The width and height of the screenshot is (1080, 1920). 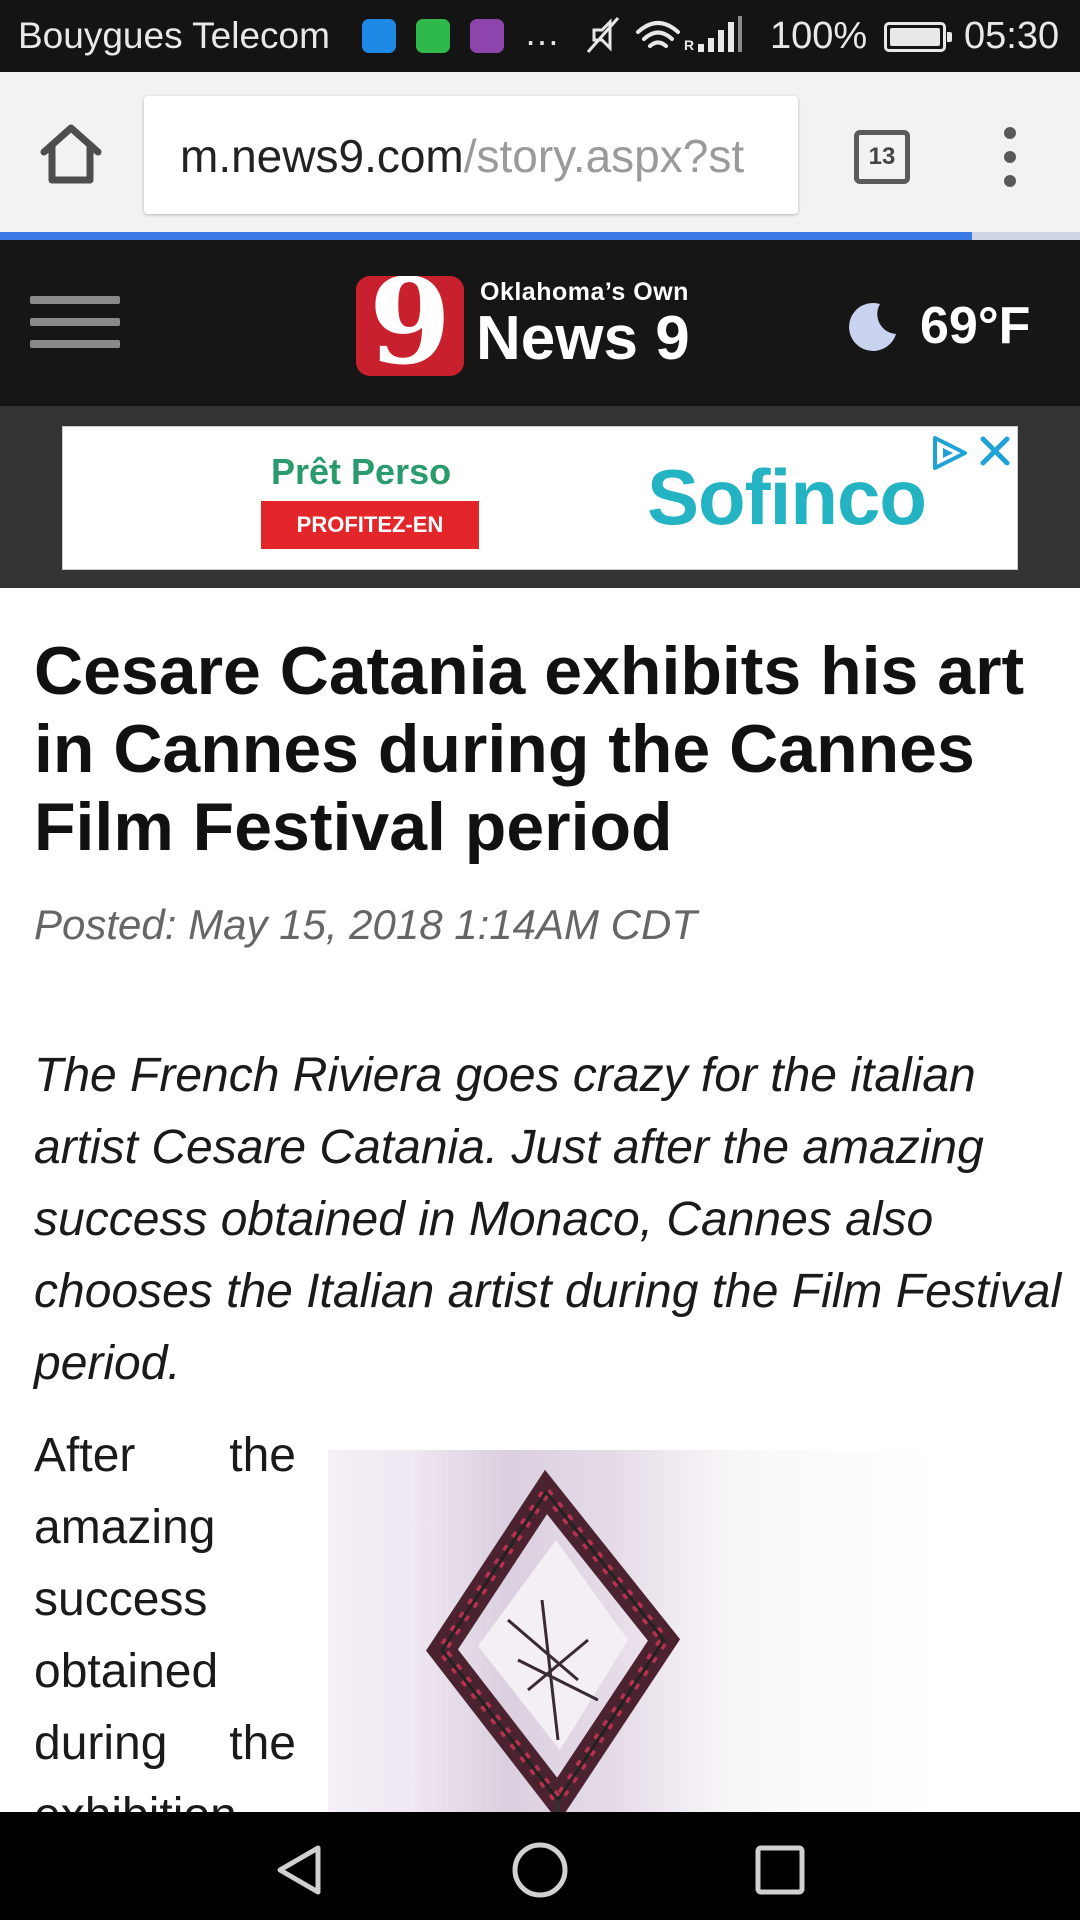 I want to click on url-path: /story.aspx?st, so click(x=604, y=156).